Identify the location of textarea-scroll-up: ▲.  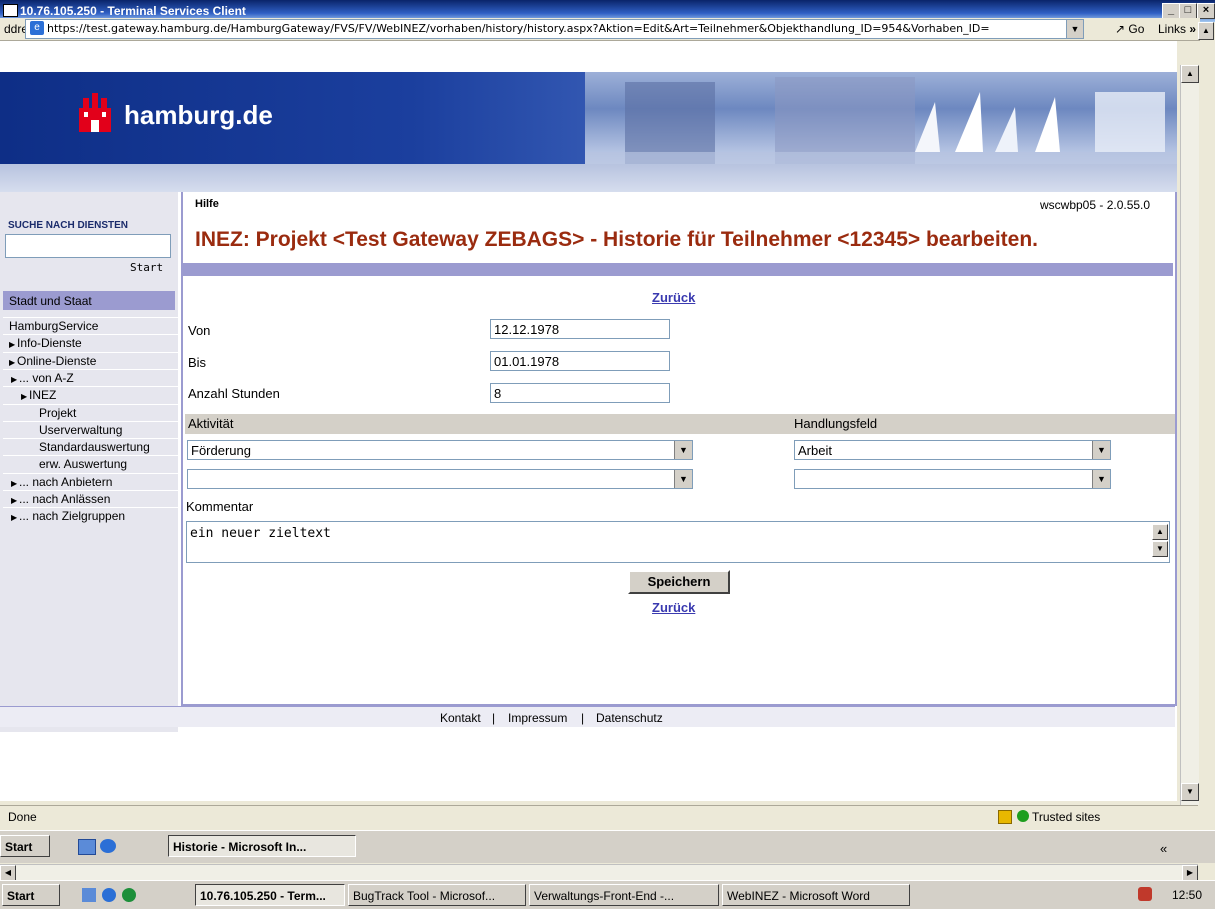
(1160, 532).